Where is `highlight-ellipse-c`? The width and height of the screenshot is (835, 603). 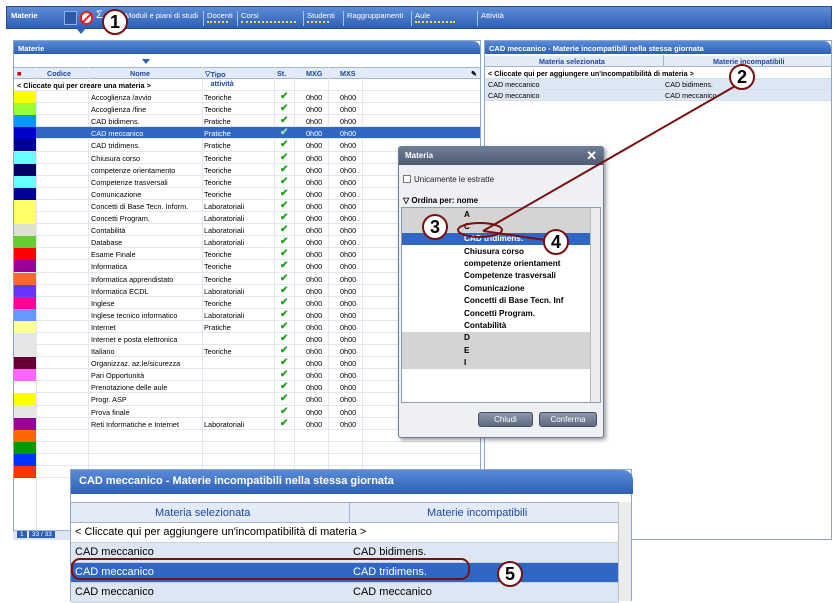 highlight-ellipse-c is located at coordinates (480, 230).